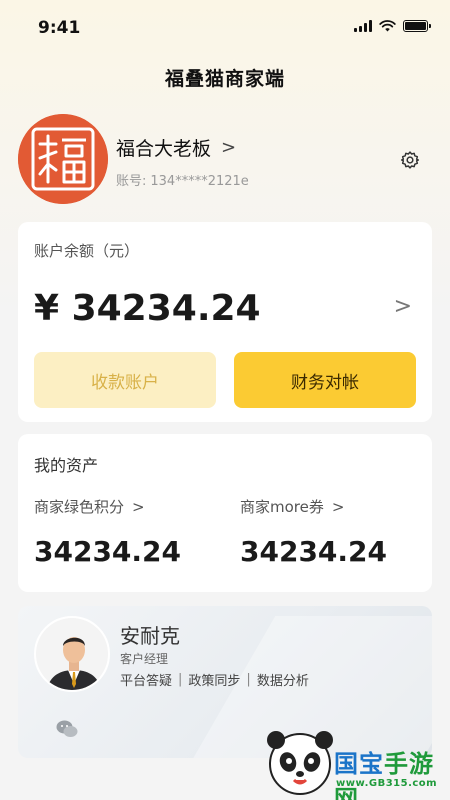 Image resolution: width=450 pixels, height=800 pixels. Describe the element at coordinates (314, 532) in the screenshot. I see `asset-more-coupon: 商家more券 > 34234.24` at that location.